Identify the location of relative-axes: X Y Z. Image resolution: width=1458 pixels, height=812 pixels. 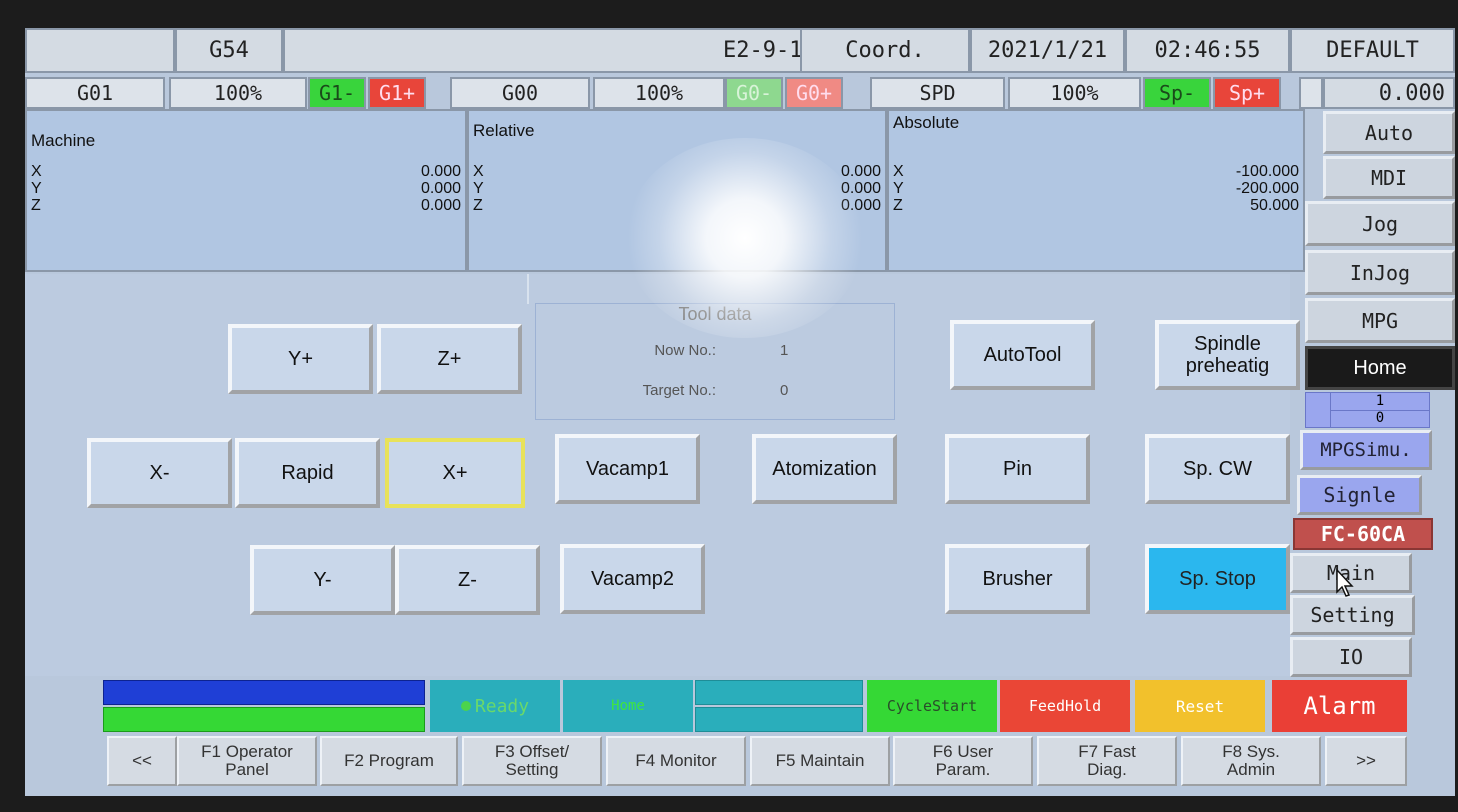
(478, 188).